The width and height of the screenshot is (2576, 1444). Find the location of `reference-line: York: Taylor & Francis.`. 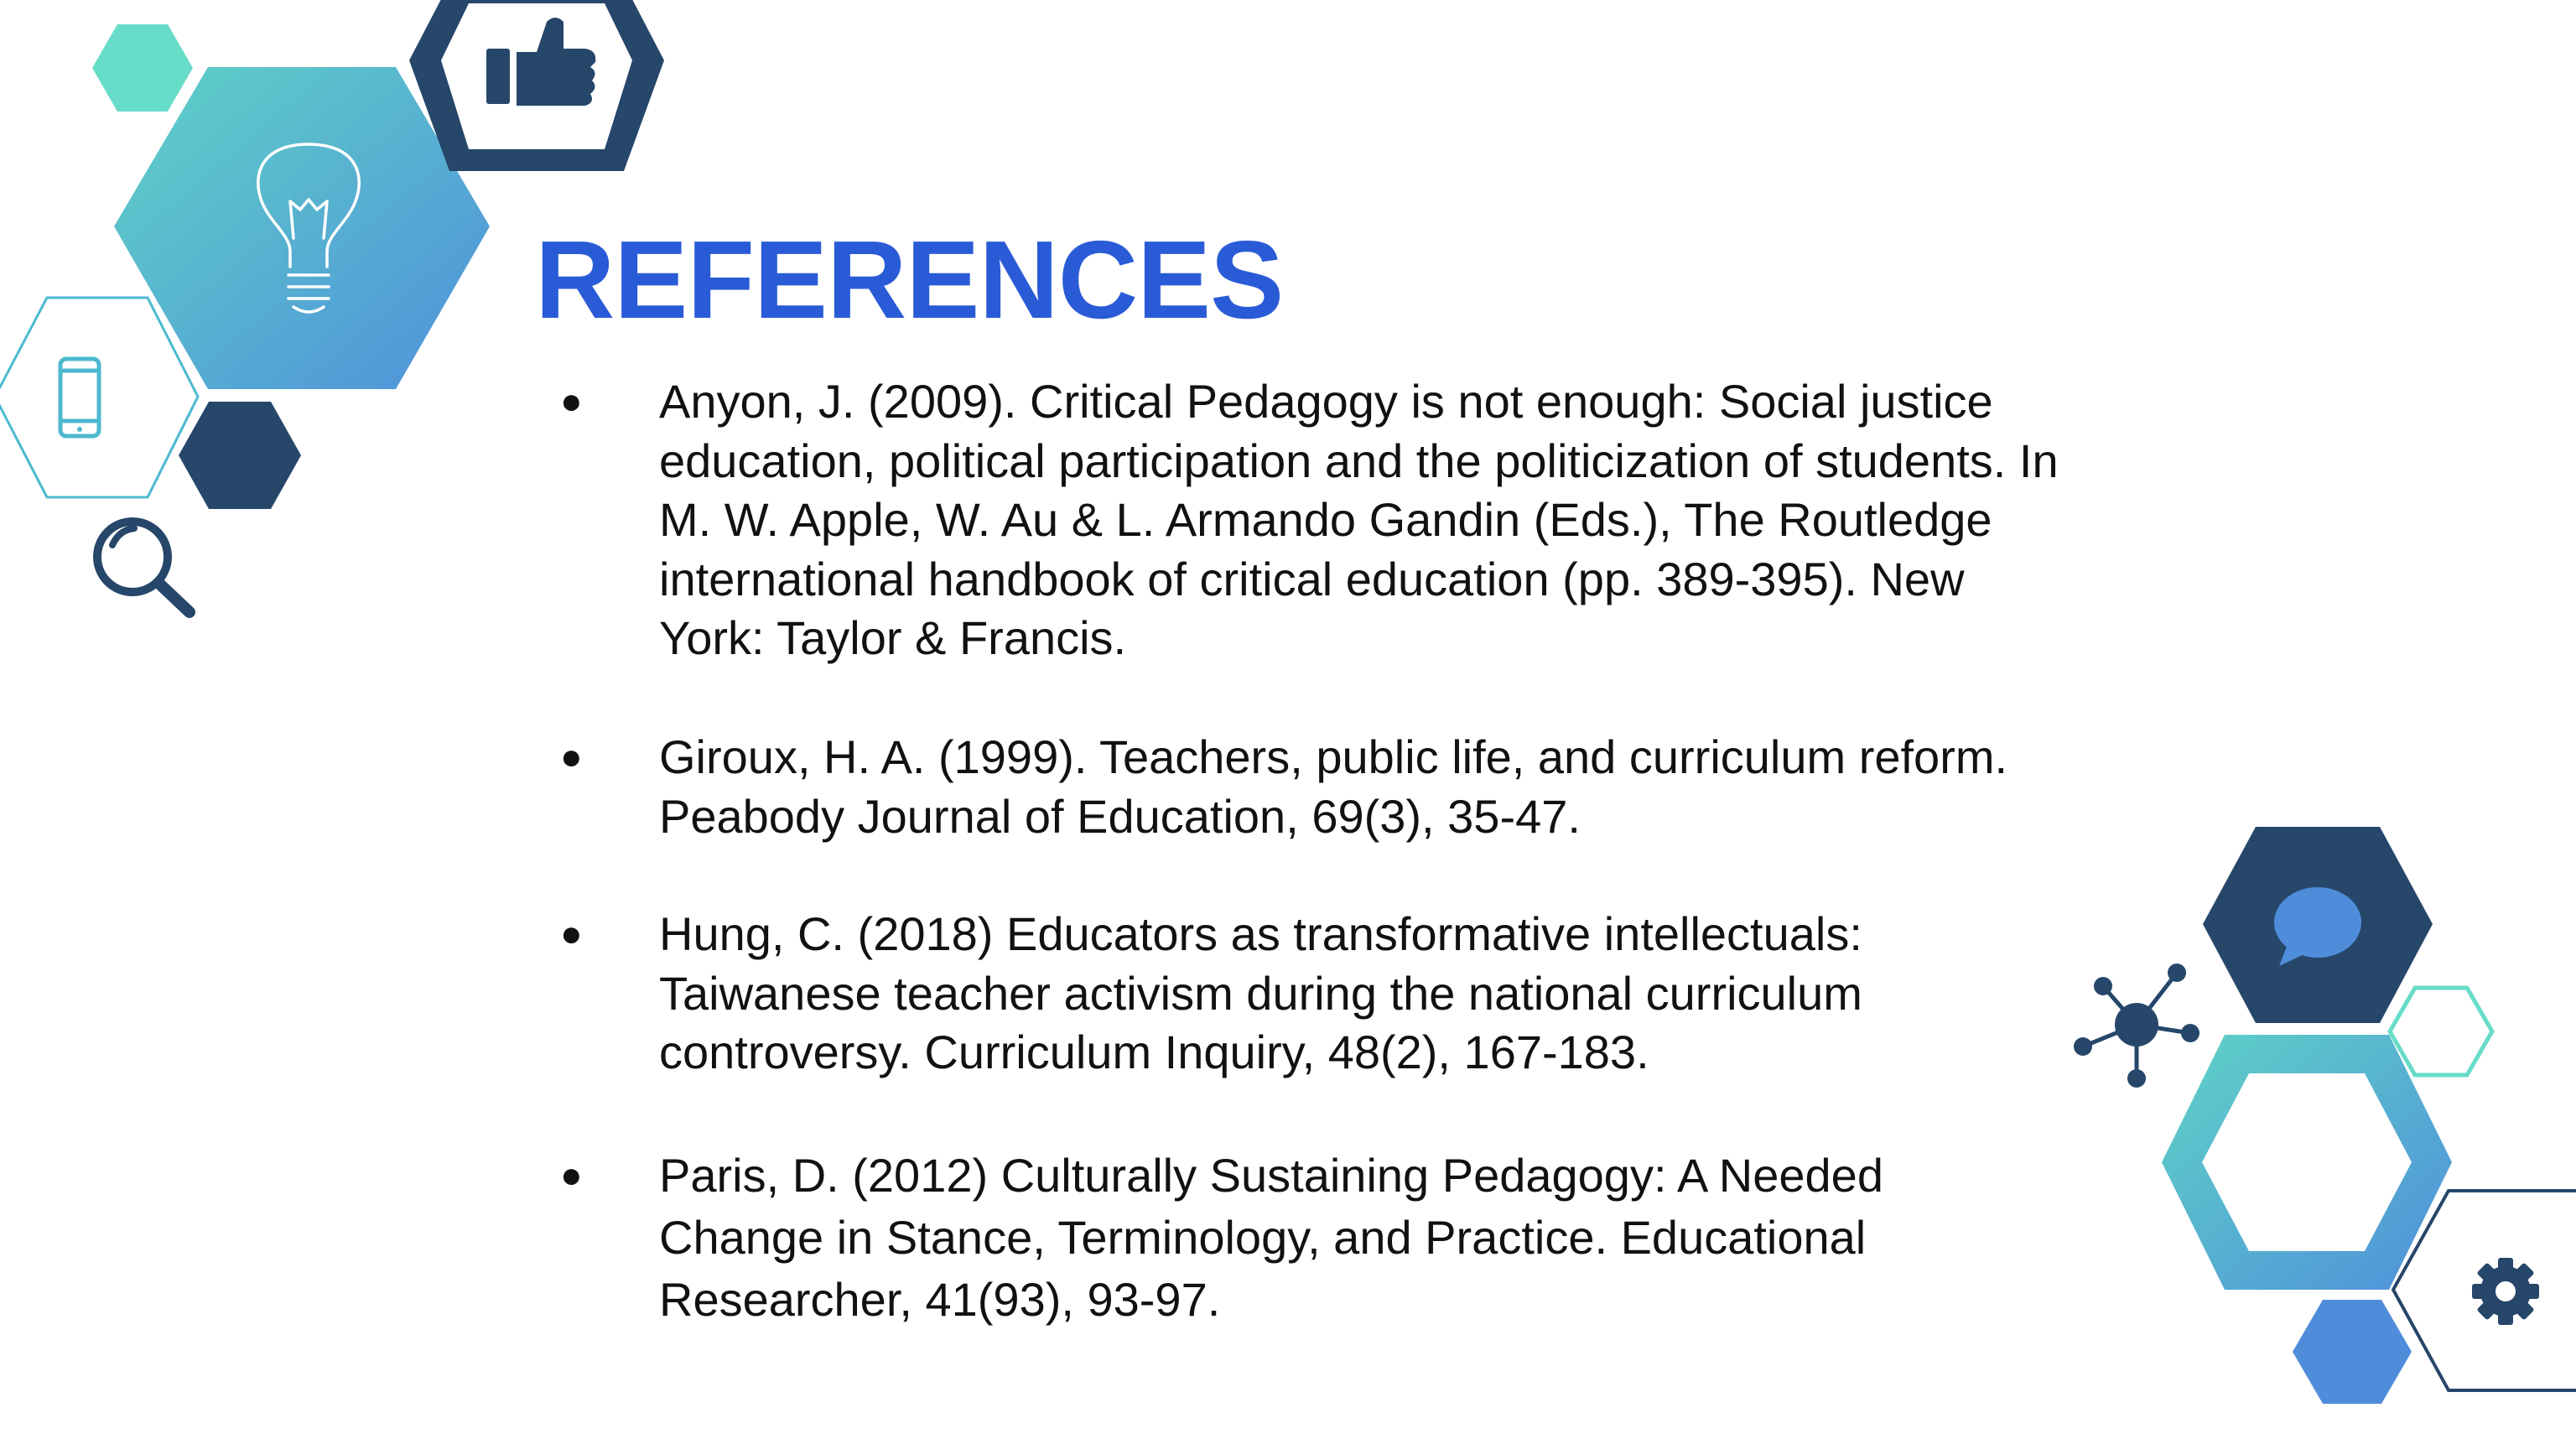

reference-line: York: Taylor & Francis. is located at coordinates (893, 637).